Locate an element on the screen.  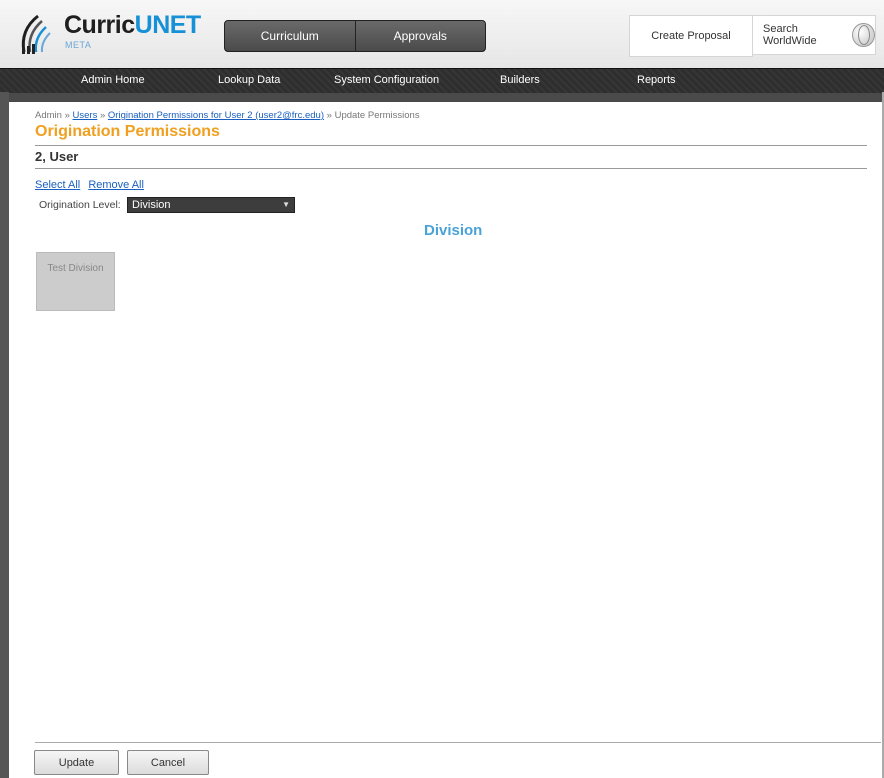
breadcrumb-current: Update Permissions is located at coordinates (377, 115).